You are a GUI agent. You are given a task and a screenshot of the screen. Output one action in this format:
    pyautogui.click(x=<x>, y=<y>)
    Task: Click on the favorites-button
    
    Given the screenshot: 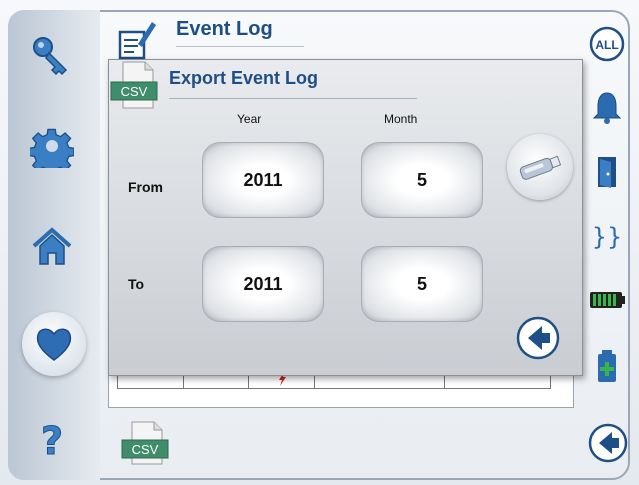 What is the action you would take?
    pyautogui.click(x=54, y=344)
    